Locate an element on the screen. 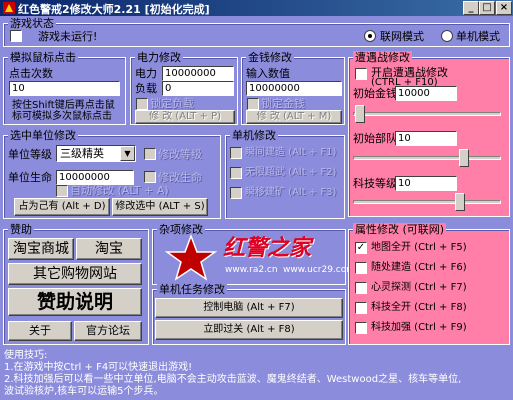 This screenshot has height=400, width=513. initial-units-slider-thumb is located at coordinates (464, 158).